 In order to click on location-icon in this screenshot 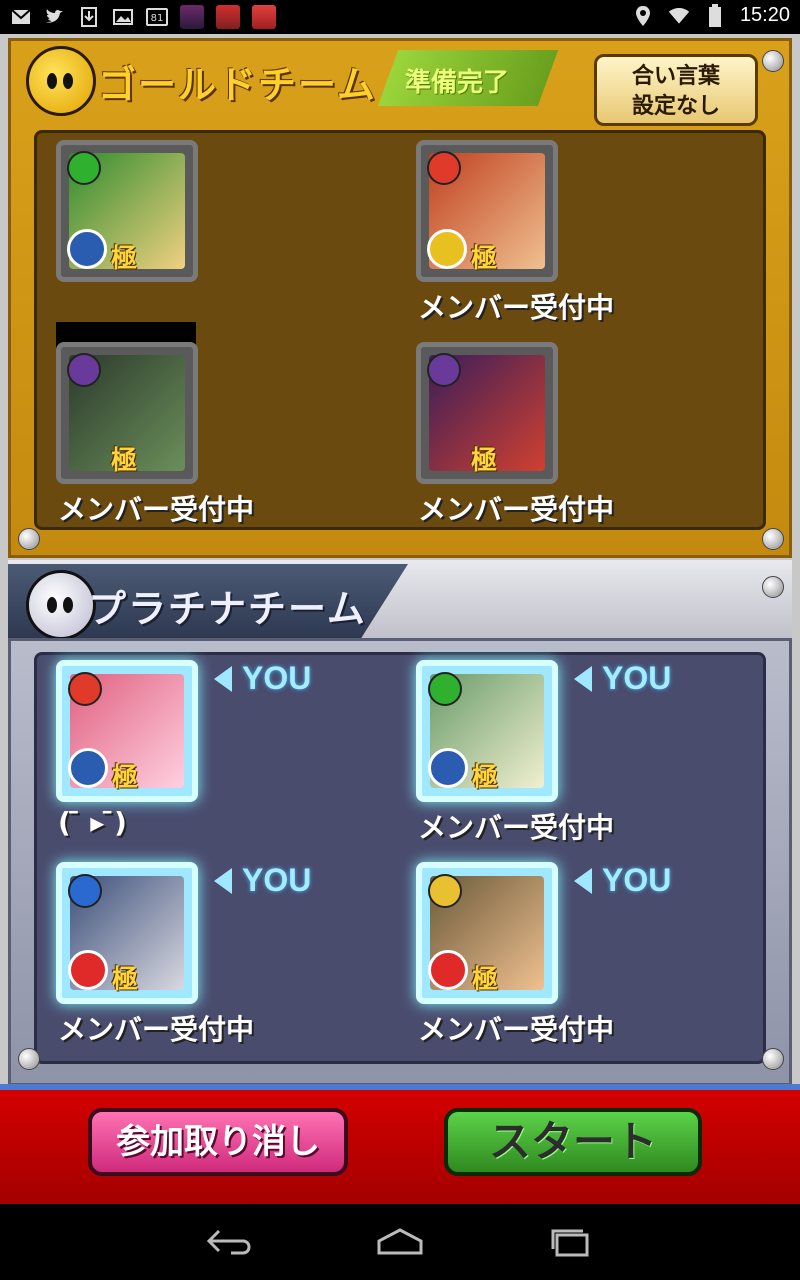, I will do `click(643, 16)`.